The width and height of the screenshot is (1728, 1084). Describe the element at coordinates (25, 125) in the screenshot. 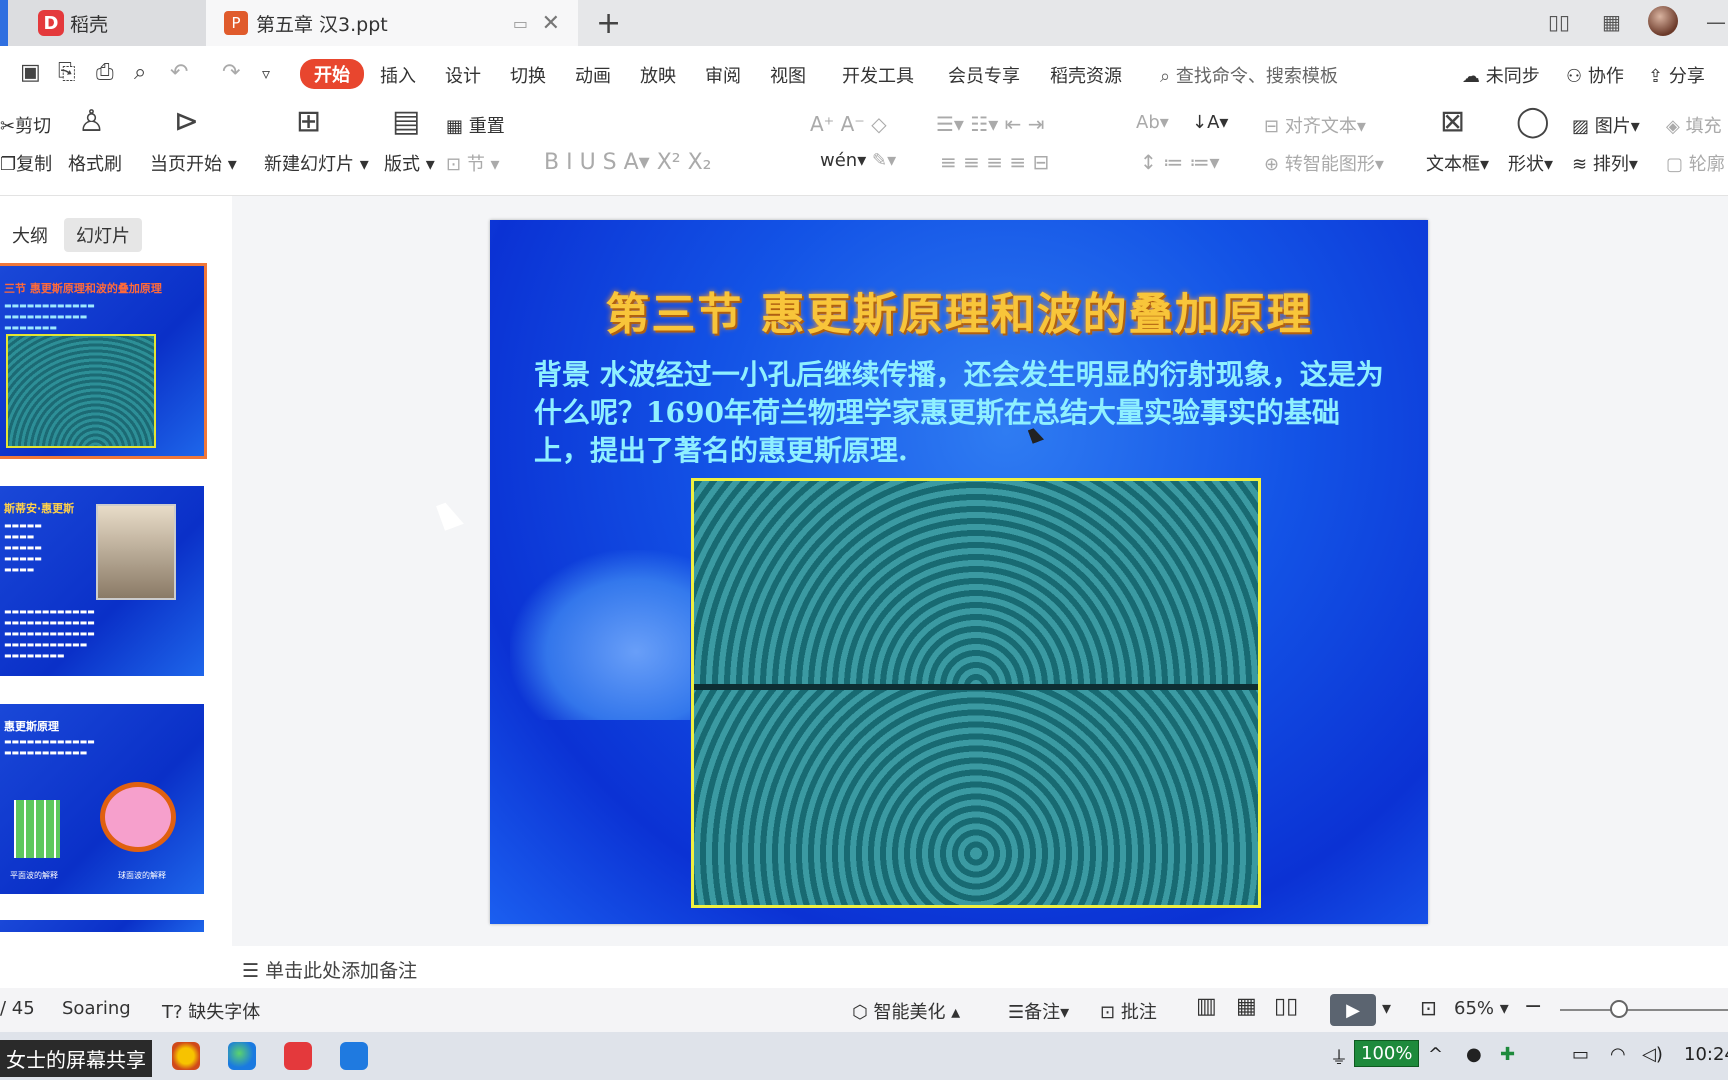

I see `cut-button: ✂剪切` at that location.